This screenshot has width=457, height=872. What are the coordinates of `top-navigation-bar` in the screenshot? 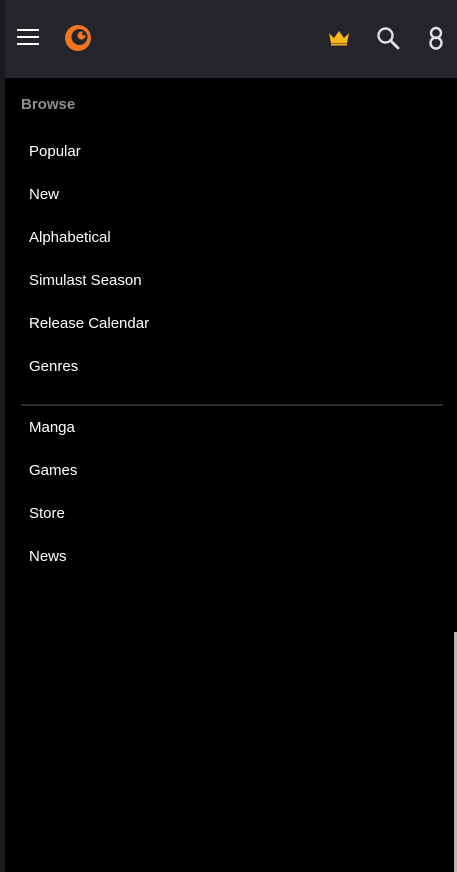 It's located at (231, 39).